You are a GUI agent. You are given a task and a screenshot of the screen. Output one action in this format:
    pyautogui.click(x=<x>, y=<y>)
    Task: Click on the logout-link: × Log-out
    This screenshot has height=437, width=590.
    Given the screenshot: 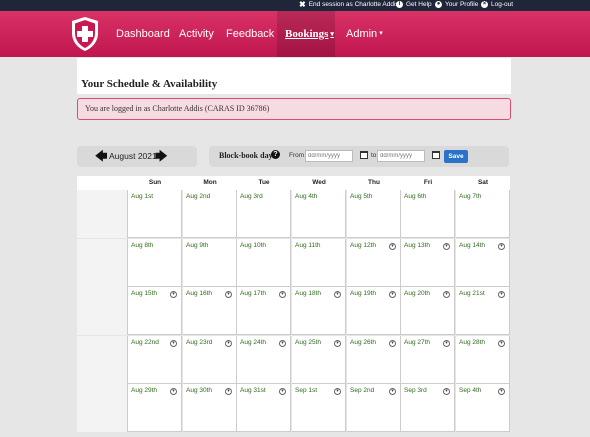 What is the action you would take?
    pyautogui.click(x=497, y=4)
    